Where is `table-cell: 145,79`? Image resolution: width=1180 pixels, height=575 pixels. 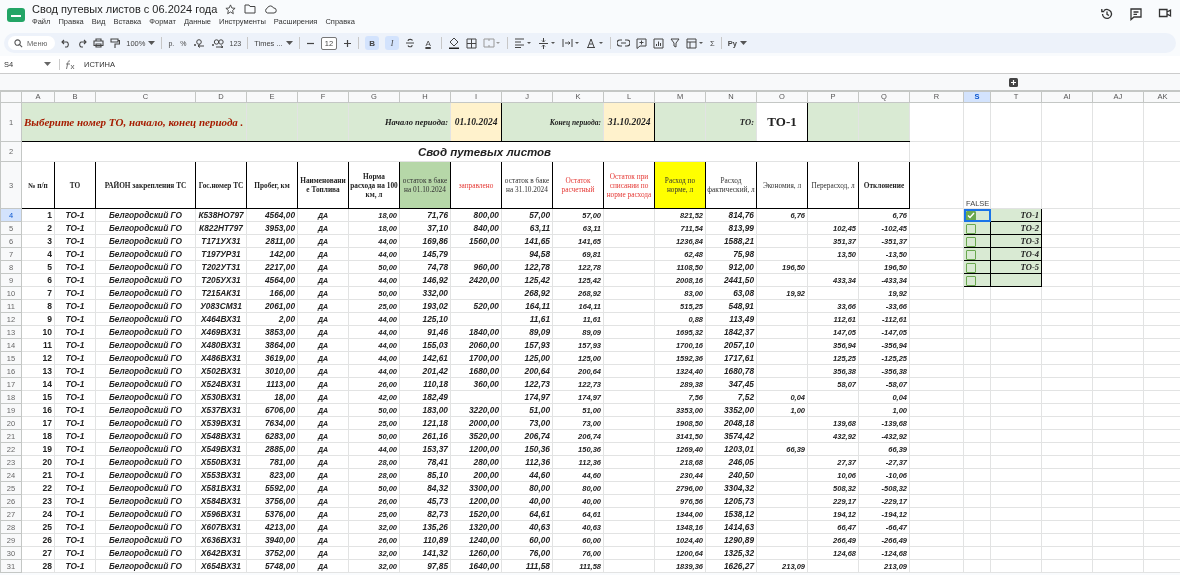
table-cell: 145,79 is located at coordinates (425, 254).